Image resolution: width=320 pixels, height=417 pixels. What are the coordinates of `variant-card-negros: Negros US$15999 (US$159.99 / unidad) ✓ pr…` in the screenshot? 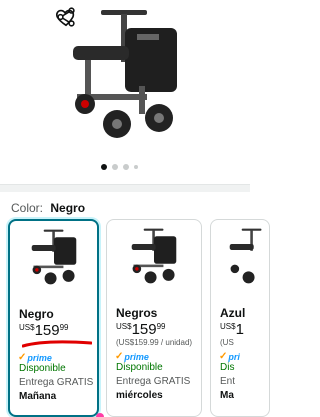 It's located at (154, 318).